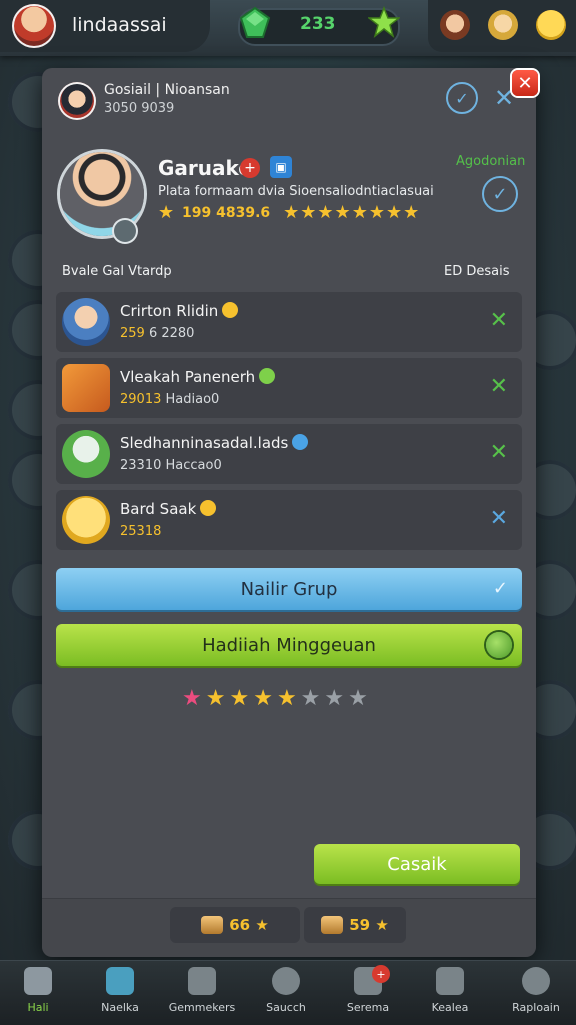 The width and height of the screenshot is (576, 1025). Describe the element at coordinates (171, 465) in the screenshot. I see `member-stats: 23310 Haccao0` at that location.